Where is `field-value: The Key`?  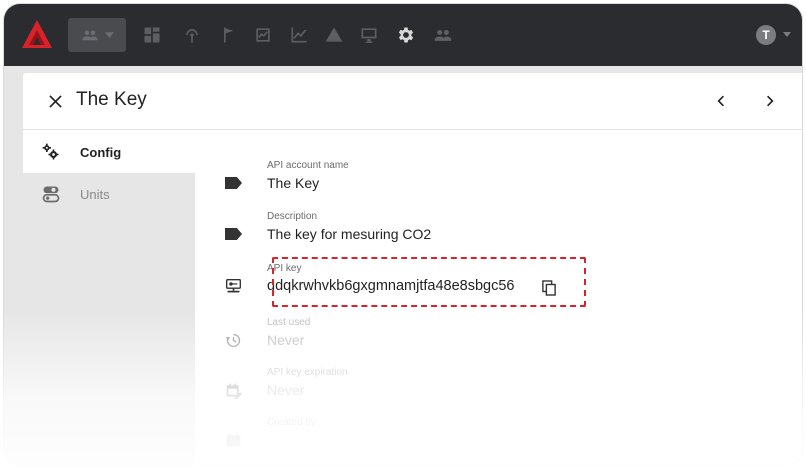 field-value: The Key is located at coordinates (293, 183).